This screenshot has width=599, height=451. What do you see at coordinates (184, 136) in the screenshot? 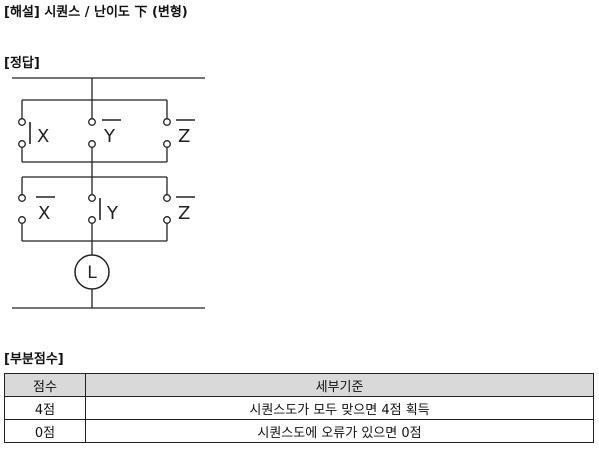
I see `label-g1-right: Z` at bounding box center [184, 136].